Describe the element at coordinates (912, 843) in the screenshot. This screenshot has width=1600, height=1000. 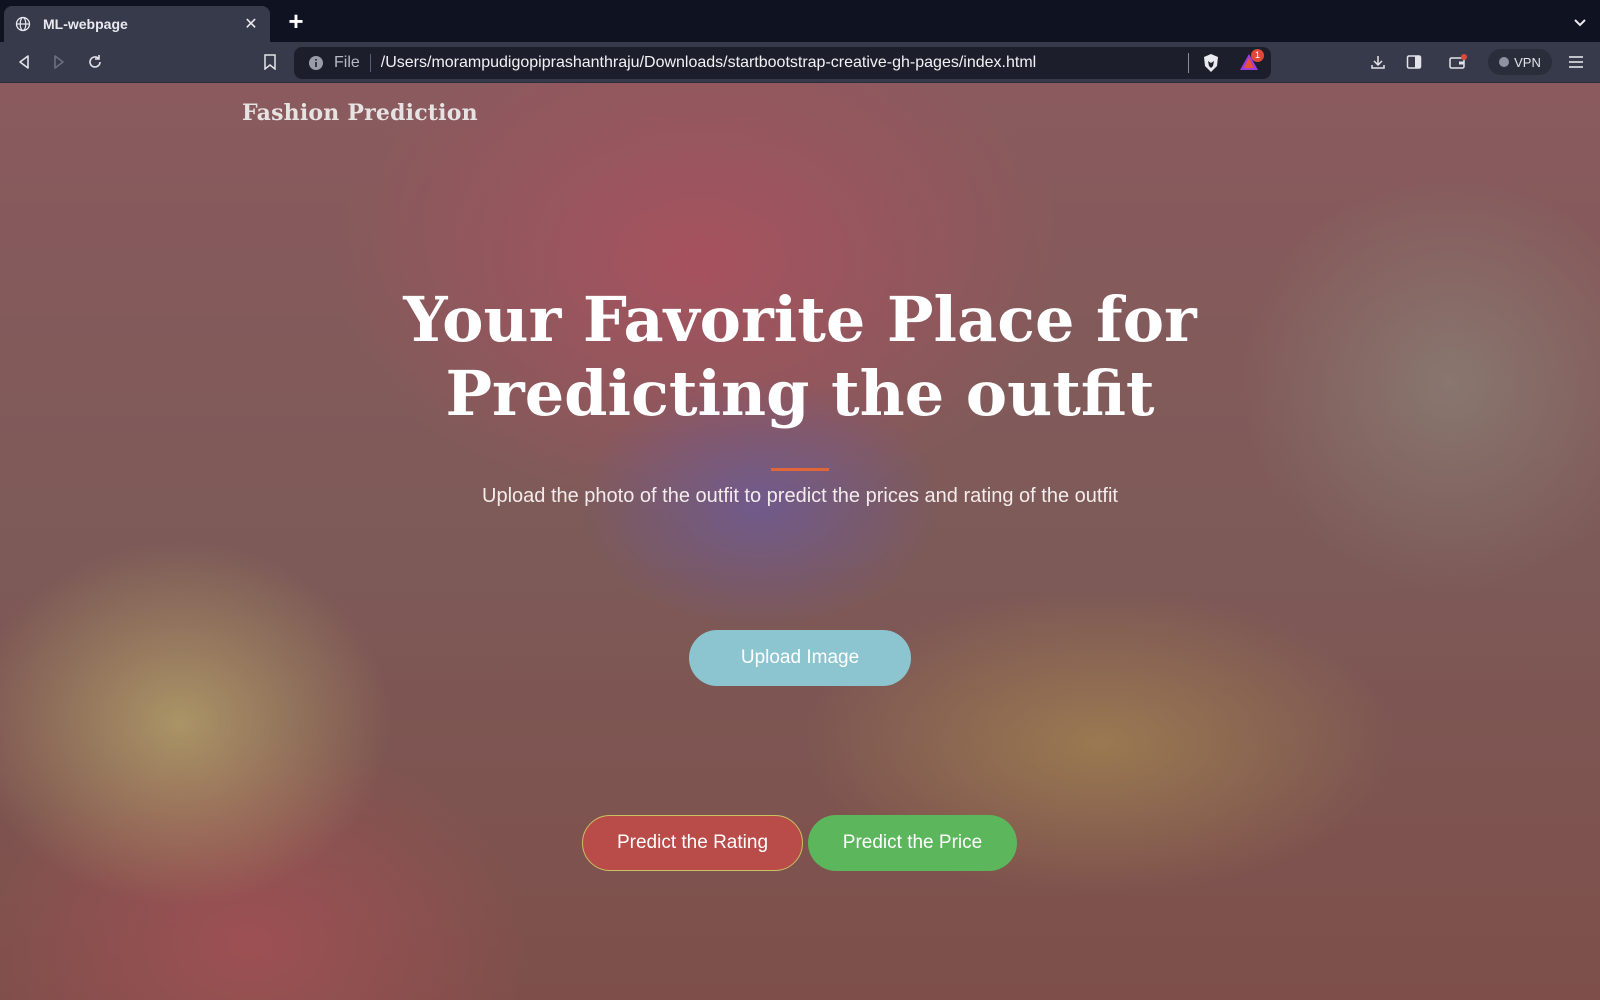
I see `predict-price-button: Predict the Price` at that location.